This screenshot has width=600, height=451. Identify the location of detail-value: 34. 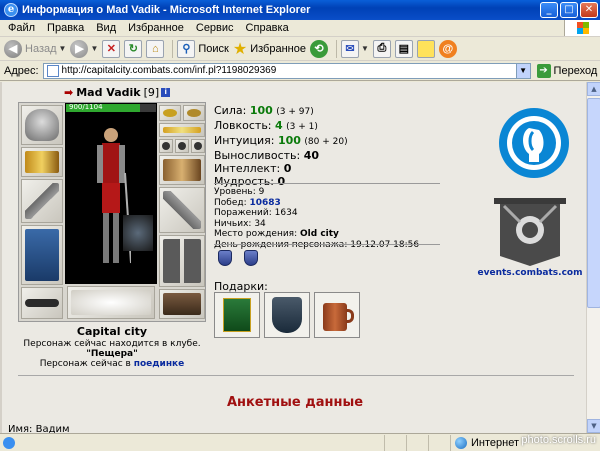
(260, 223).